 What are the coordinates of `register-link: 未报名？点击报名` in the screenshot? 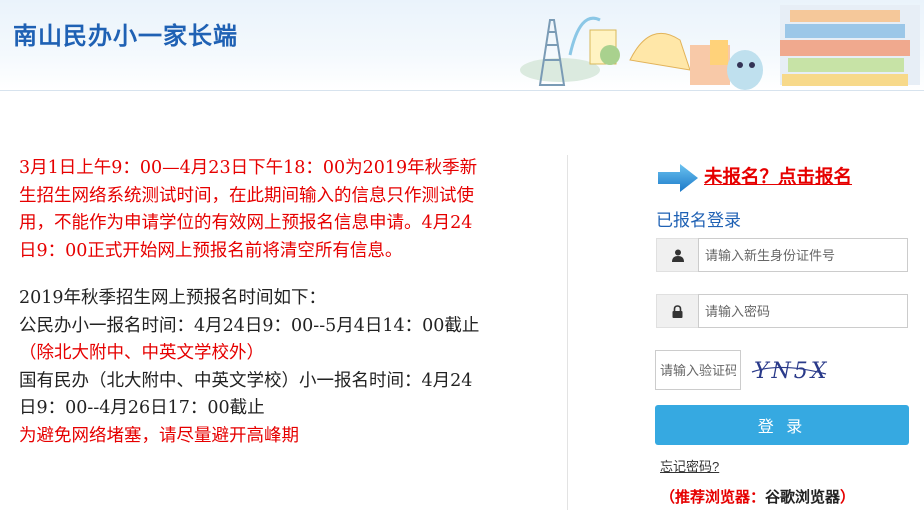 It's located at (778, 176).